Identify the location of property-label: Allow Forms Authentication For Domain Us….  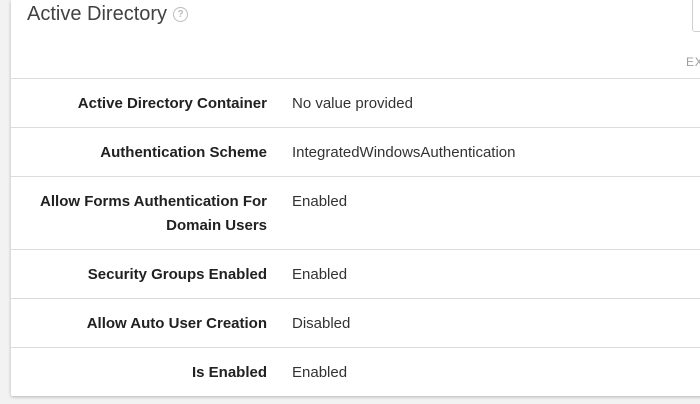
(153, 213).